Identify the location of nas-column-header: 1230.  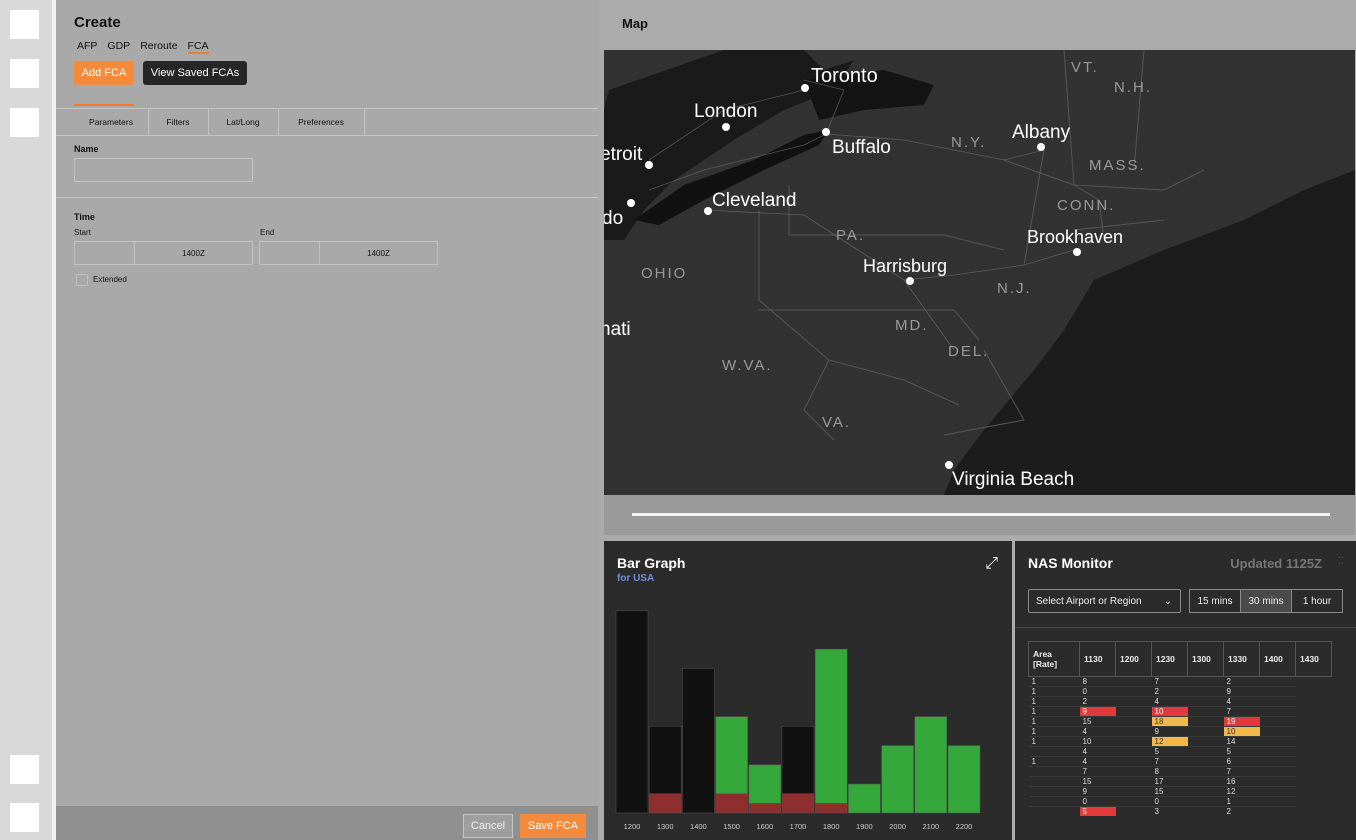
(1169, 659).